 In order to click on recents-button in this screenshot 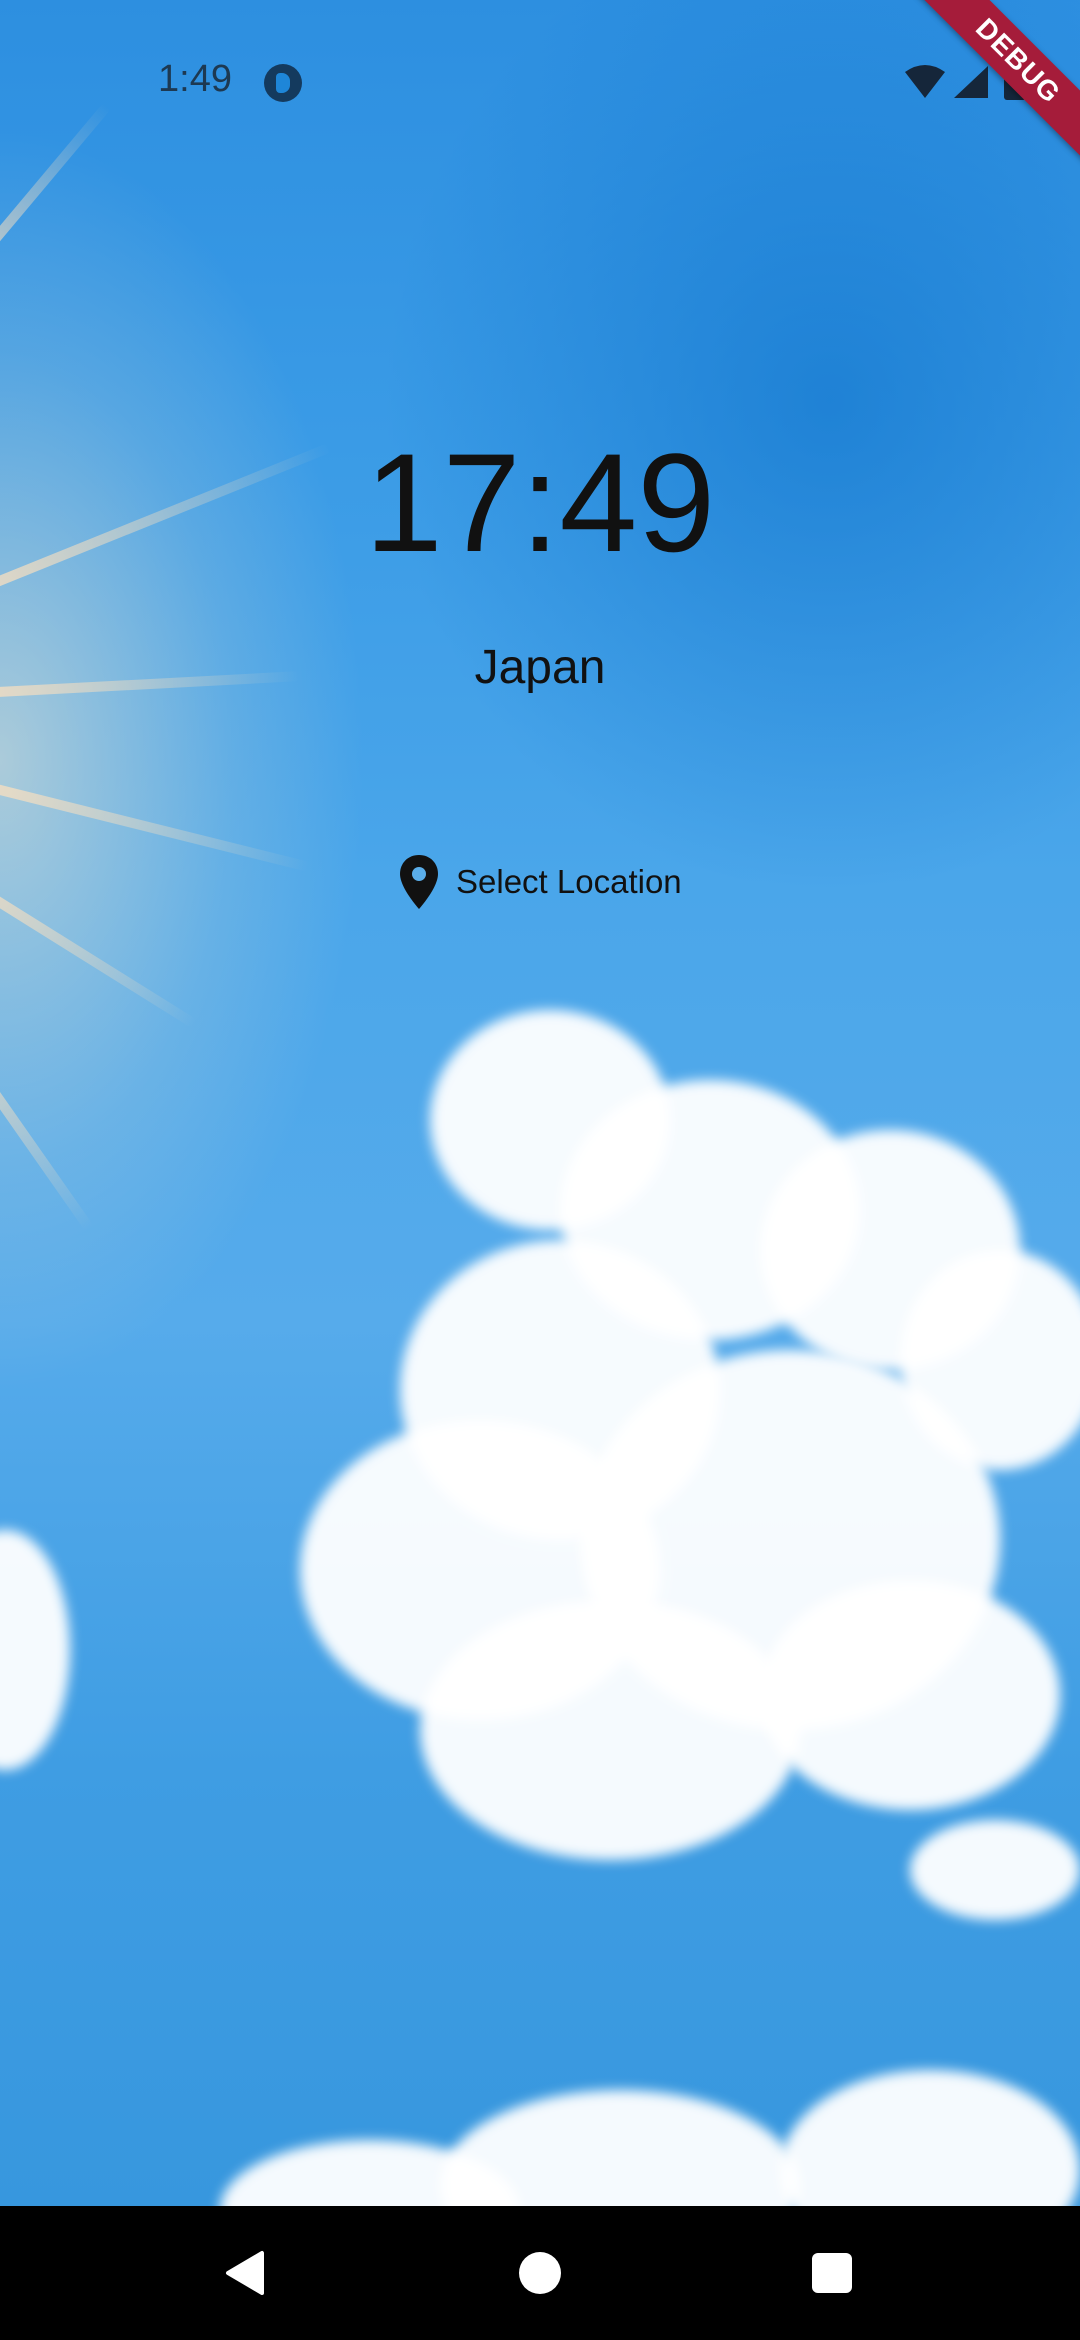, I will do `click(832, 2273)`.